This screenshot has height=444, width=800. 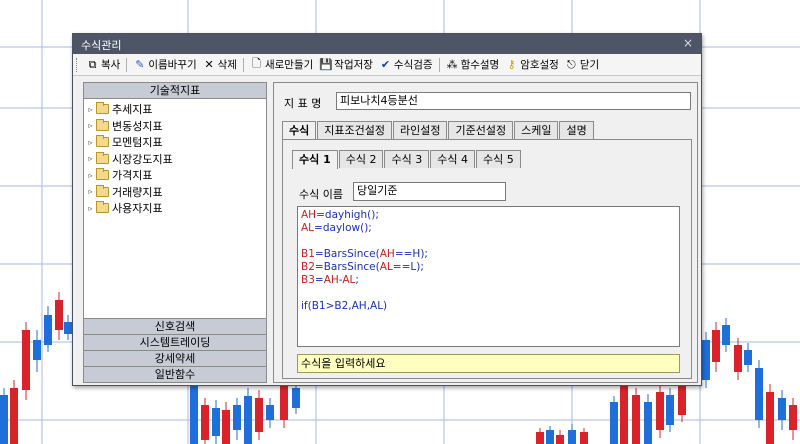 I want to click on tab-indicator-condition: 지표조건설정, so click(x=354, y=130).